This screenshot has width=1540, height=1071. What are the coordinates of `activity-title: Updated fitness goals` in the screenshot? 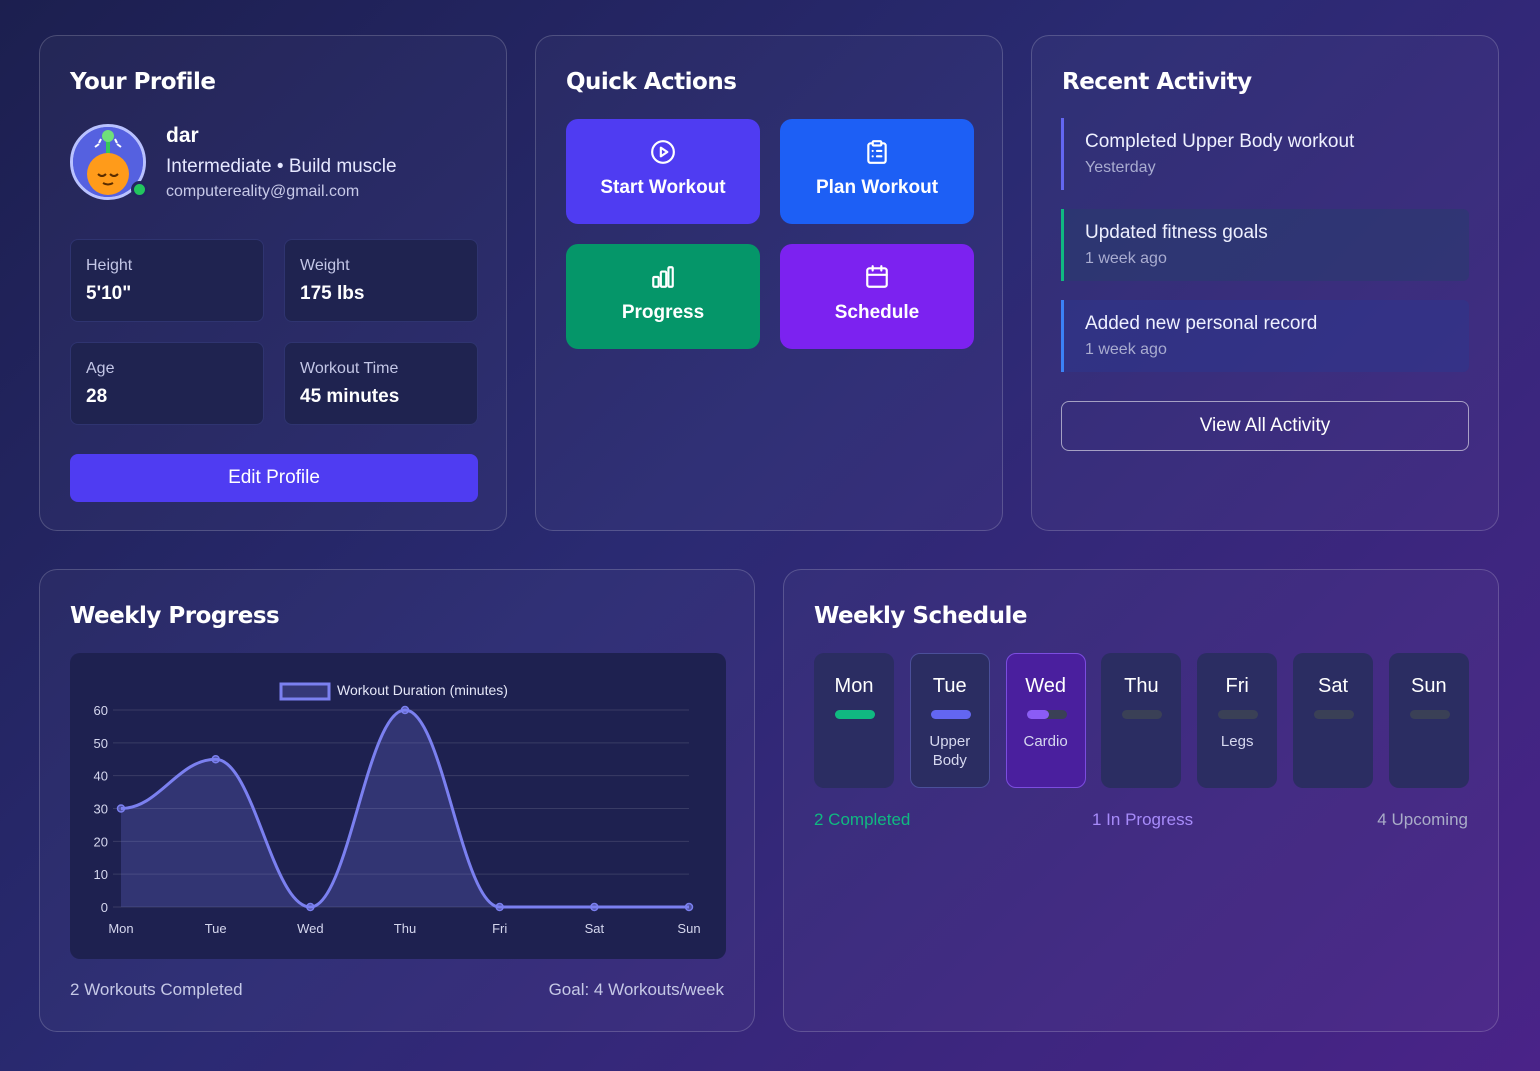 It's located at (1176, 232).